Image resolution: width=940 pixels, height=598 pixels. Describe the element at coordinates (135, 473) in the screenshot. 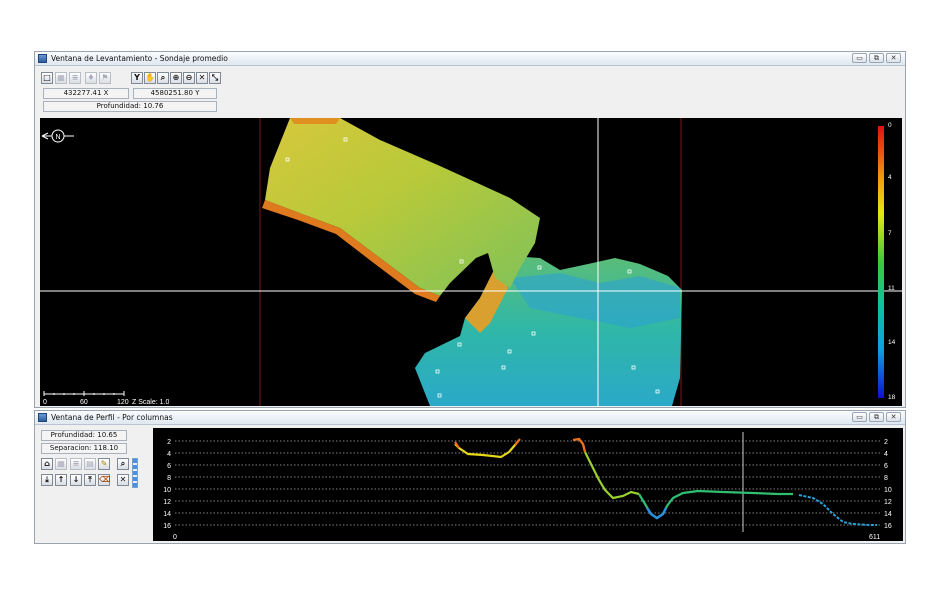

I see `profile-scrollbar` at that location.